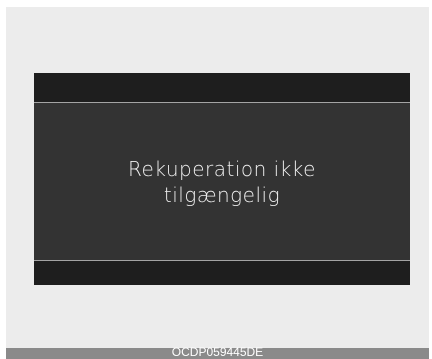 The height and width of the screenshot is (359, 432). What do you see at coordinates (222, 272) in the screenshot?
I see `display-bottom-bar` at bounding box center [222, 272].